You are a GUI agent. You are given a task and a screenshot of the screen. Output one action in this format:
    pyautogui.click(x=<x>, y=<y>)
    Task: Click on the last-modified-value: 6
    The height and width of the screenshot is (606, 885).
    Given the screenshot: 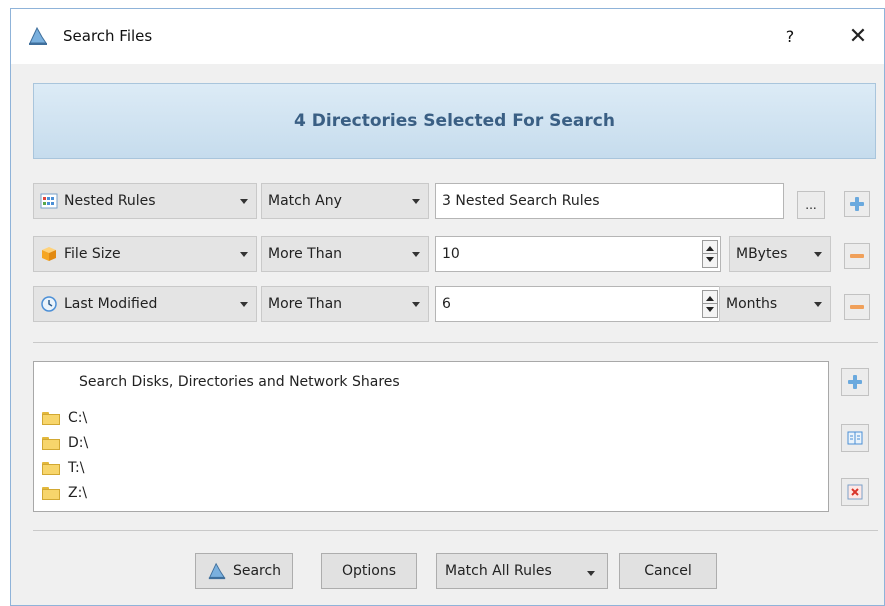 What is the action you would take?
    pyautogui.click(x=446, y=304)
    